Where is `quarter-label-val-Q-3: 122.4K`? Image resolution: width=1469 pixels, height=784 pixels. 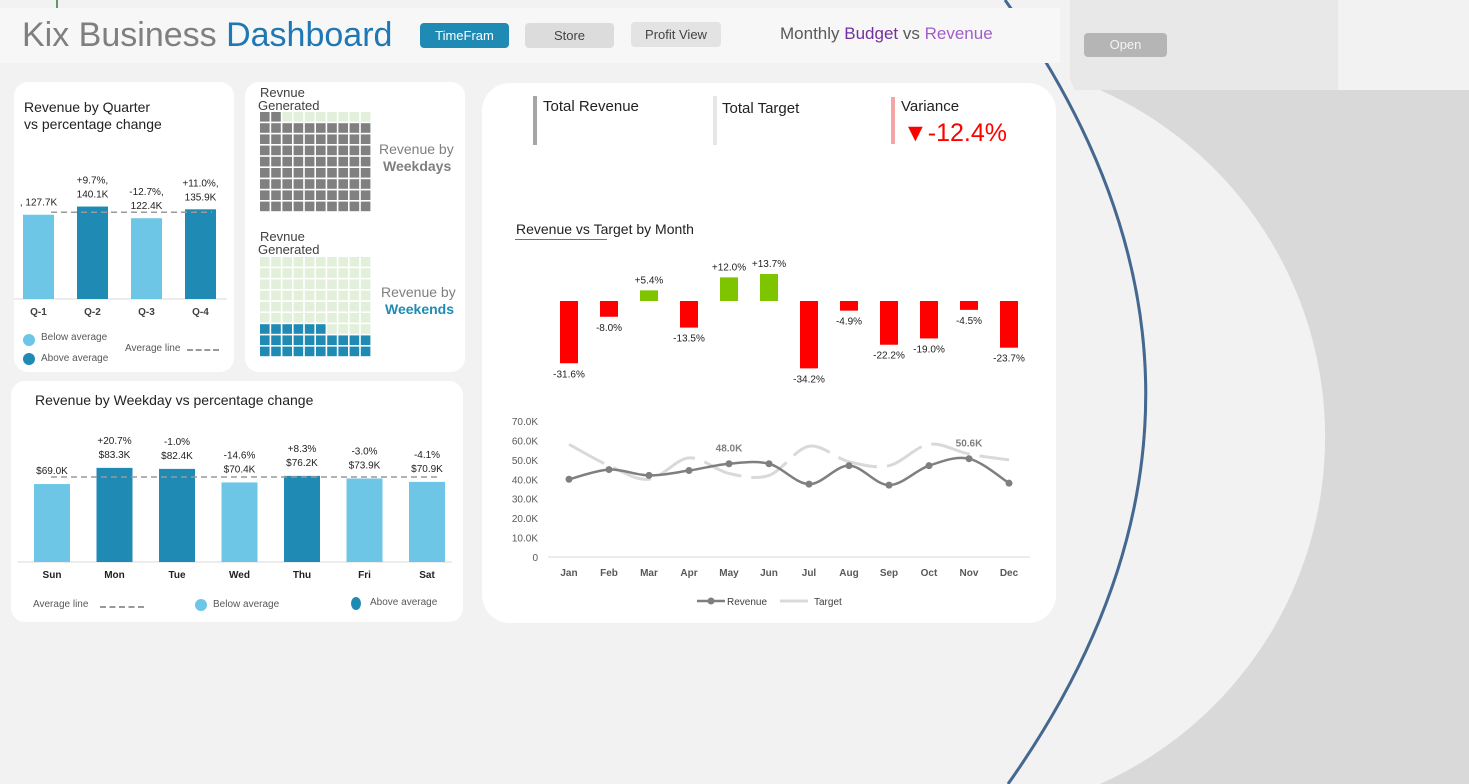 quarter-label-val-Q-3: 122.4K is located at coordinates (147, 206).